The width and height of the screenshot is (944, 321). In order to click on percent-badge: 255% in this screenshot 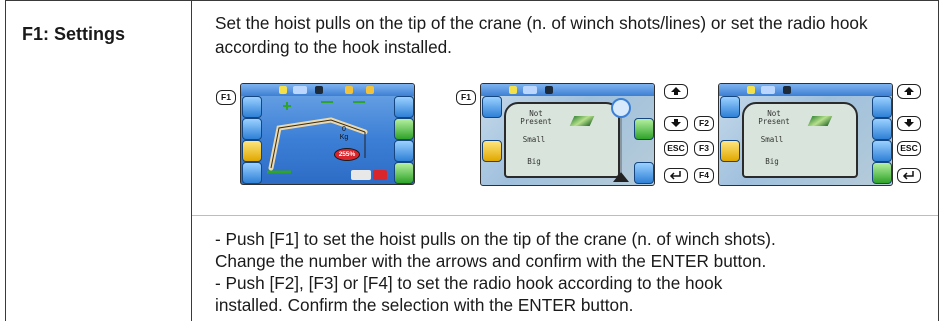, I will do `click(347, 154)`.